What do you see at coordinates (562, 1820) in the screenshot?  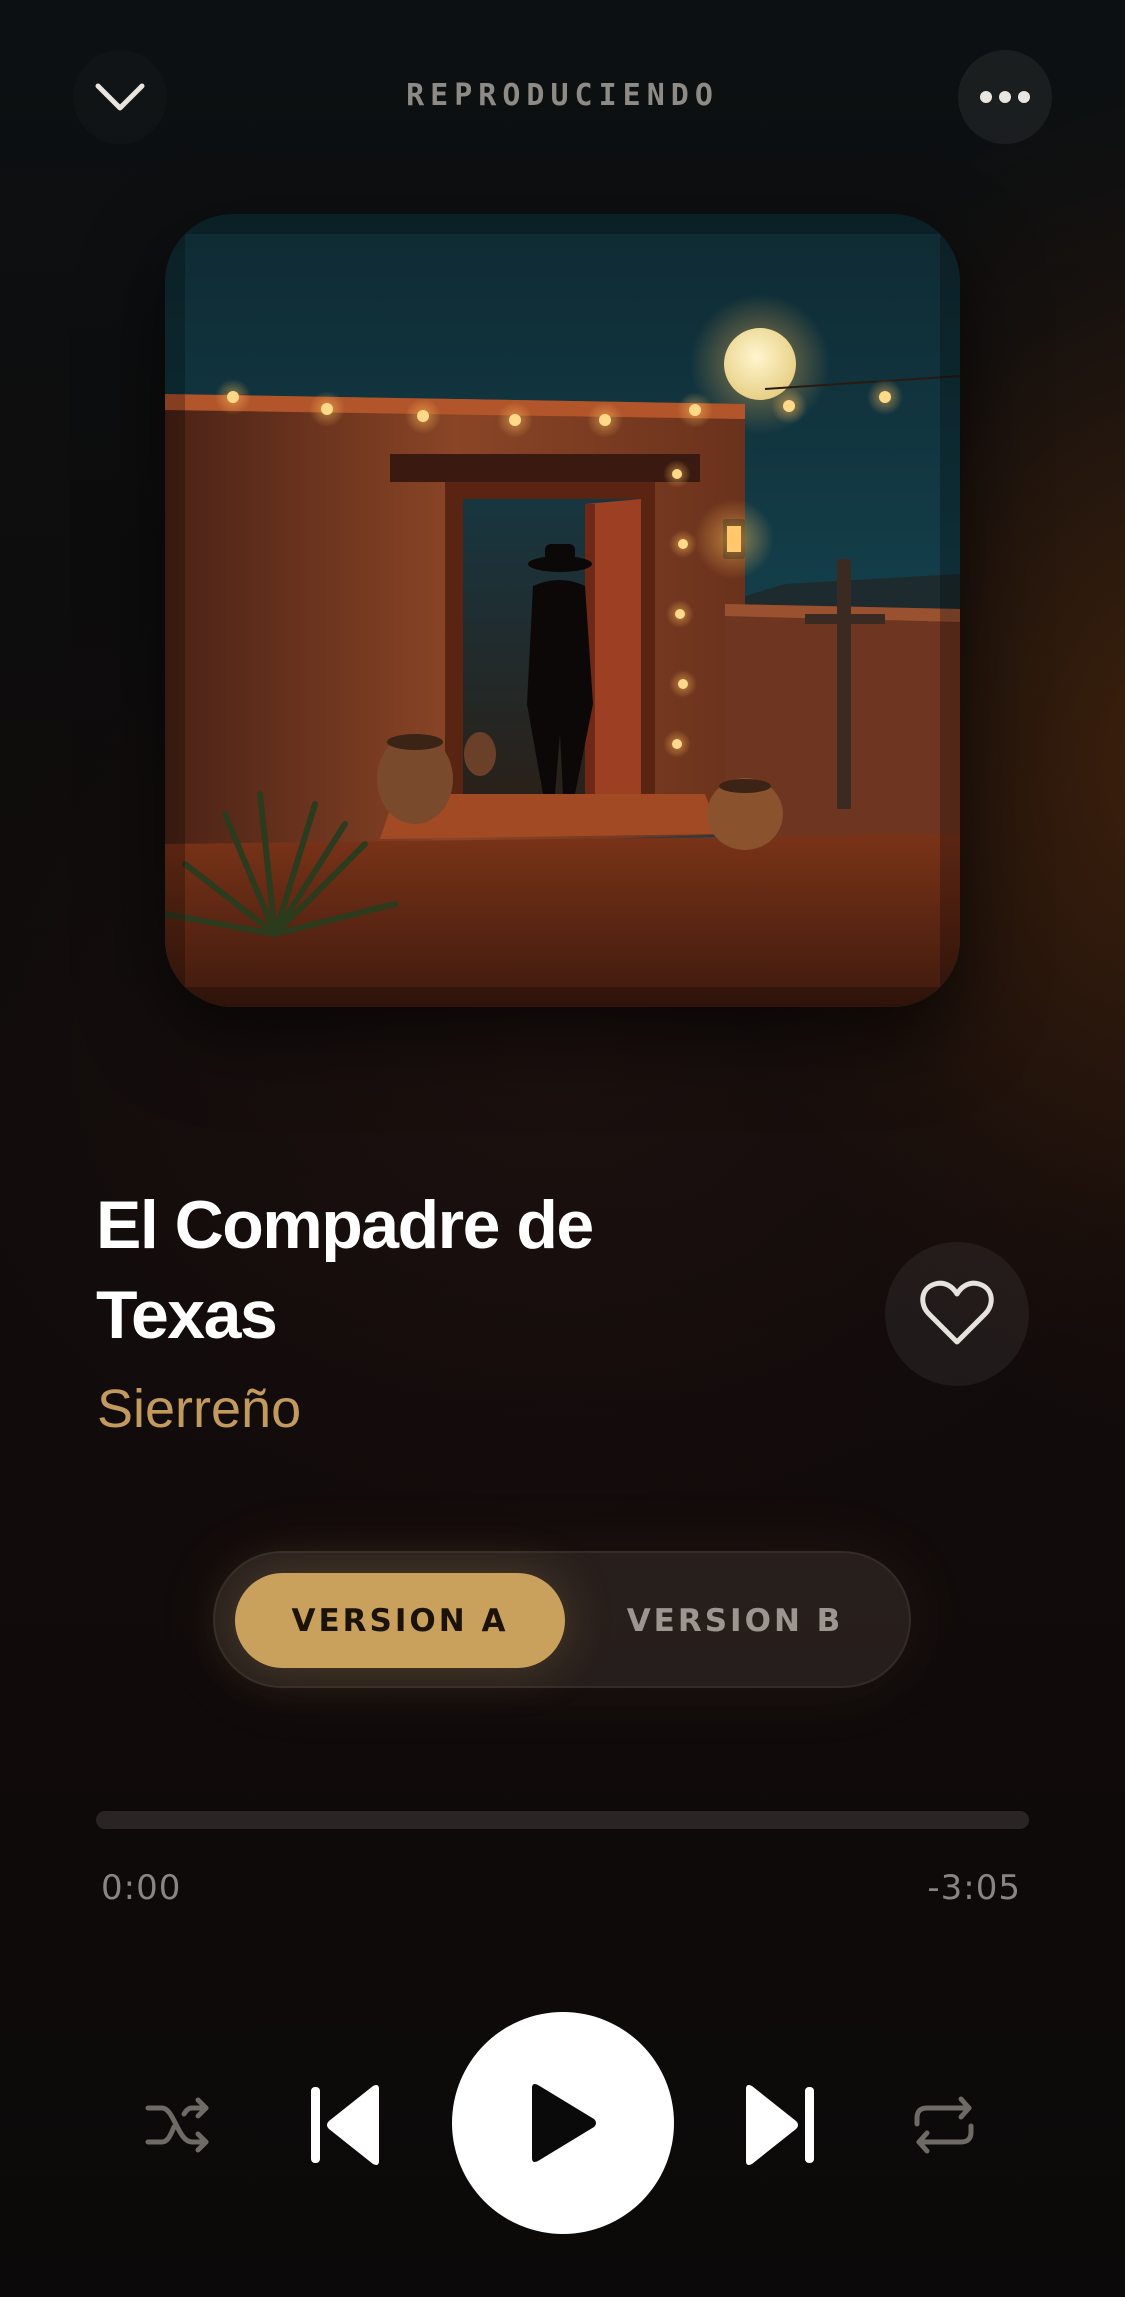 I see `progress-bar` at bounding box center [562, 1820].